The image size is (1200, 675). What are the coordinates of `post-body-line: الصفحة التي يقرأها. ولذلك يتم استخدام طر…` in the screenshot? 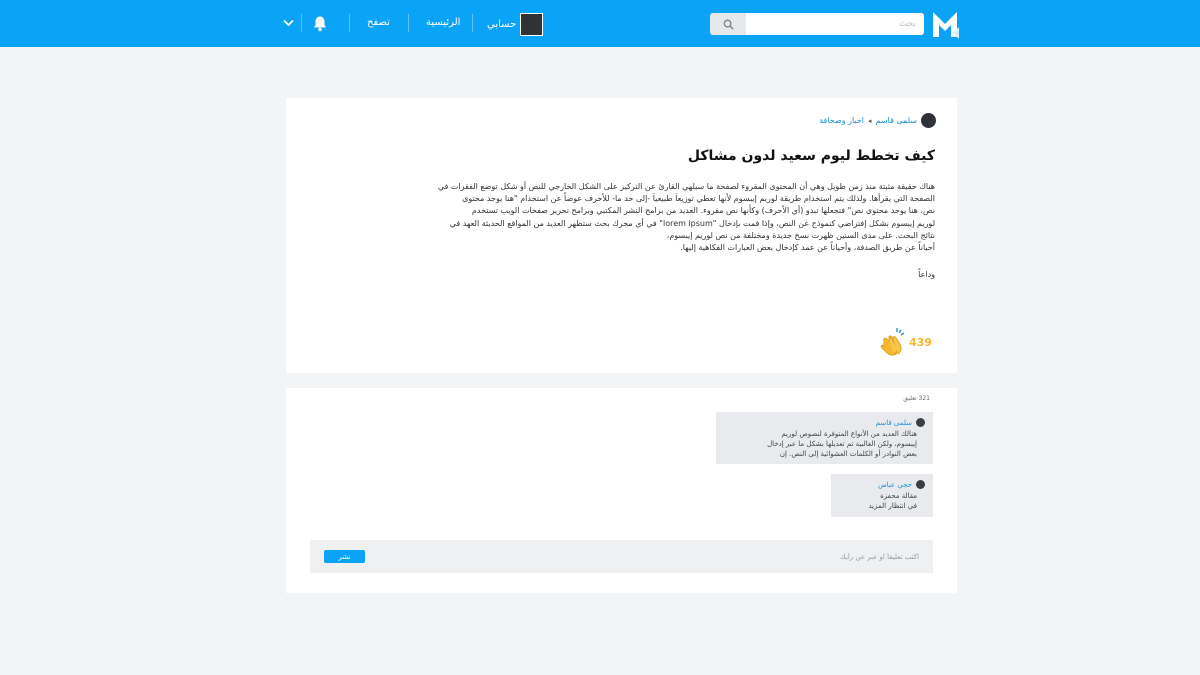 It's located at (698, 199).